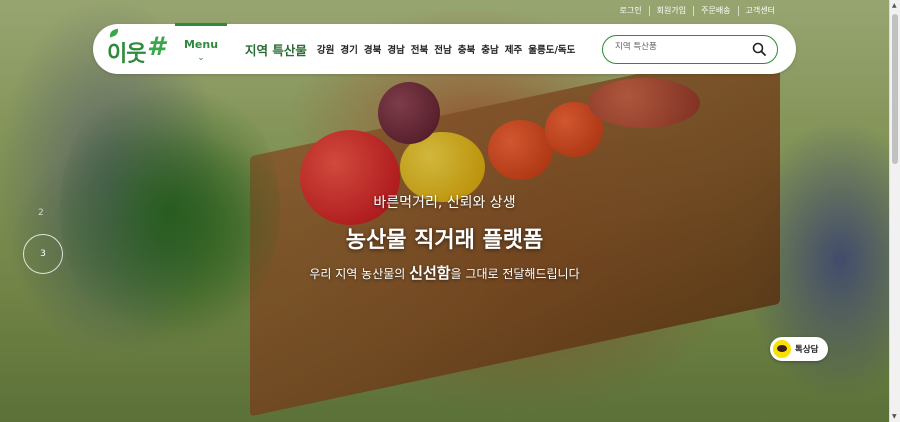 The width and height of the screenshot is (900, 422). Describe the element at coordinates (680, 47) in the screenshot. I see `search-input` at that location.